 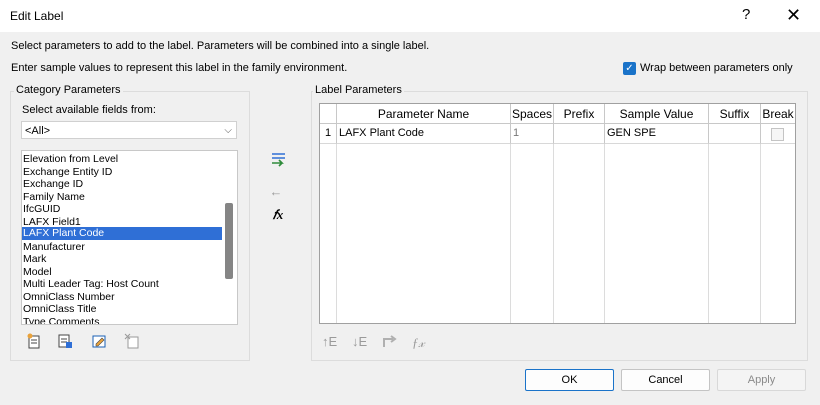 What do you see at coordinates (122, 284) in the screenshot?
I see `list-item: Multi Leader Tag: Host Count` at bounding box center [122, 284].